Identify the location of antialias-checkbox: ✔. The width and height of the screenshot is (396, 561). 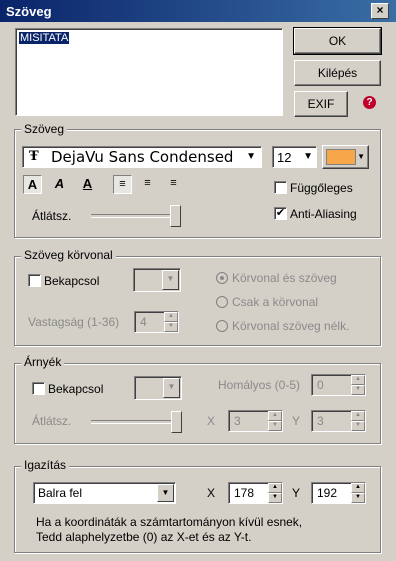
(280, 213).